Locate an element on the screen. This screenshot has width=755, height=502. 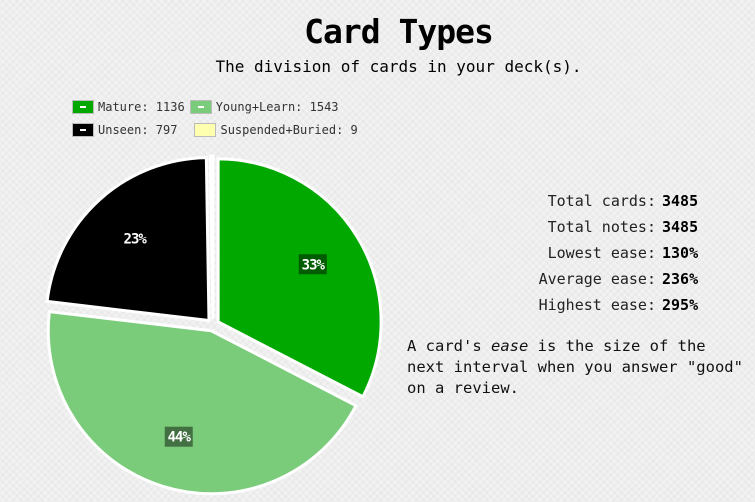
stat-highest-ease: Highest ease: 295% is located at coordinates (585, 305).